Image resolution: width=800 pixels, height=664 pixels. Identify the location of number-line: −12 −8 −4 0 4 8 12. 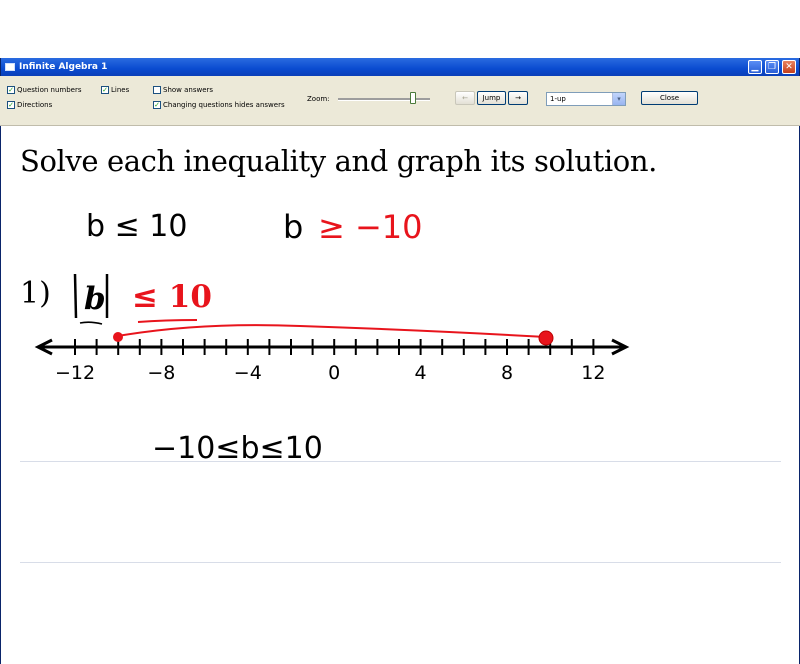
(332, 361).